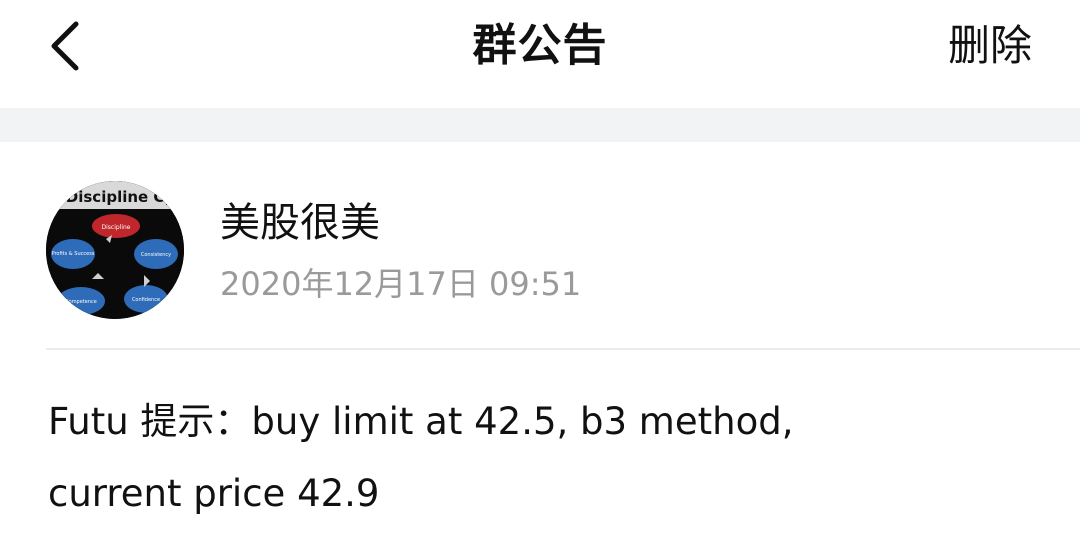 The height and width of the screenshot is (556, 1080). Describe the element at coordinates (990, 46) in the screenshot. I see `delete-button: 删除` at that location.